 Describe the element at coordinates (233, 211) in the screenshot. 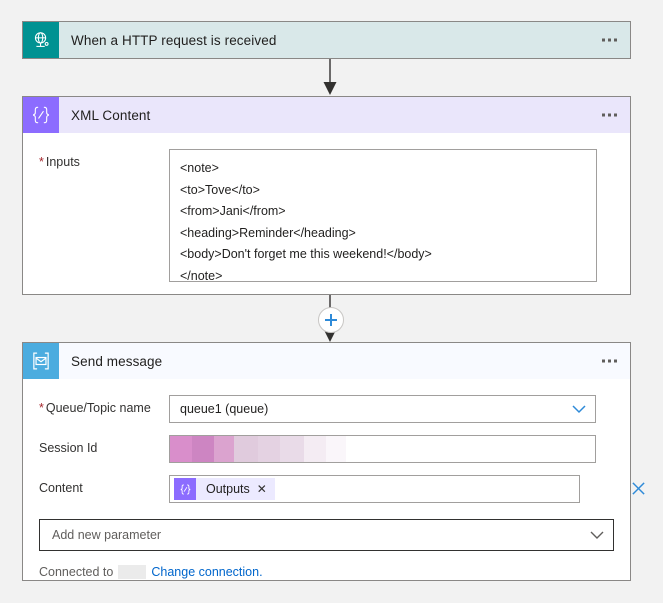

I see `xml-line: <from>Jani</from>` at that location.